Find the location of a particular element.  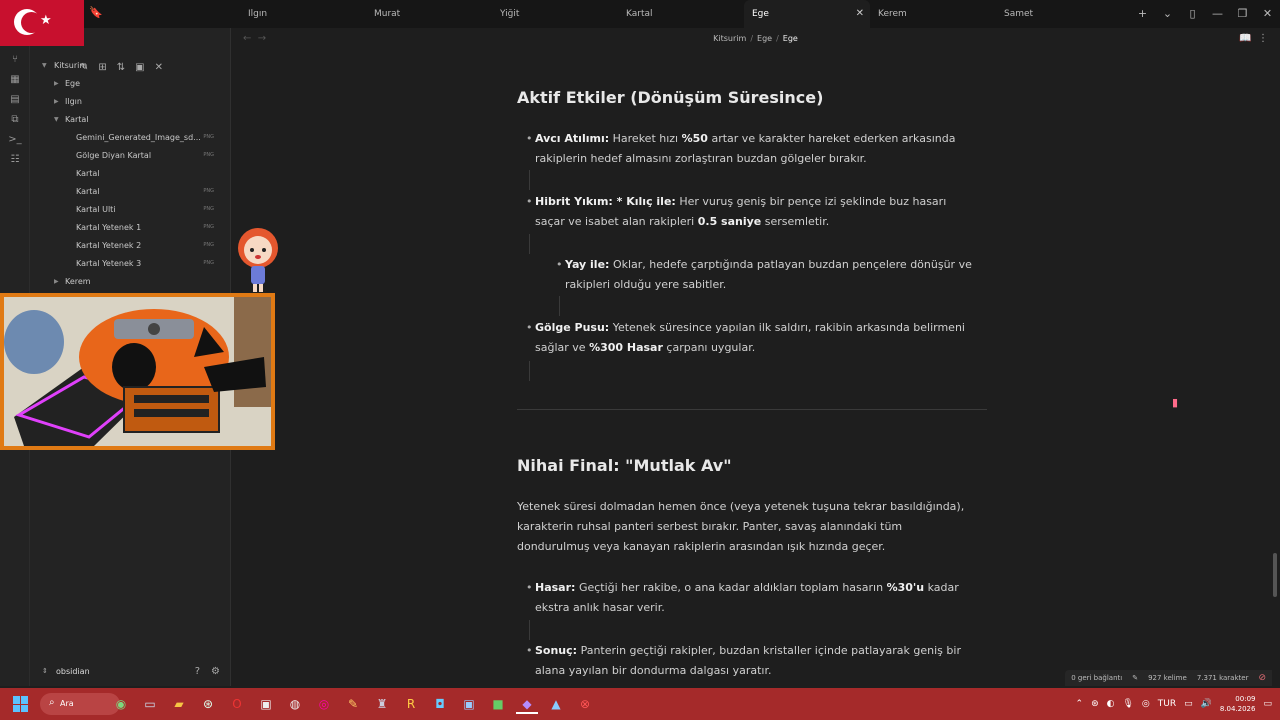

tab-kartal: Kartal is located at coordinates (681, 14).